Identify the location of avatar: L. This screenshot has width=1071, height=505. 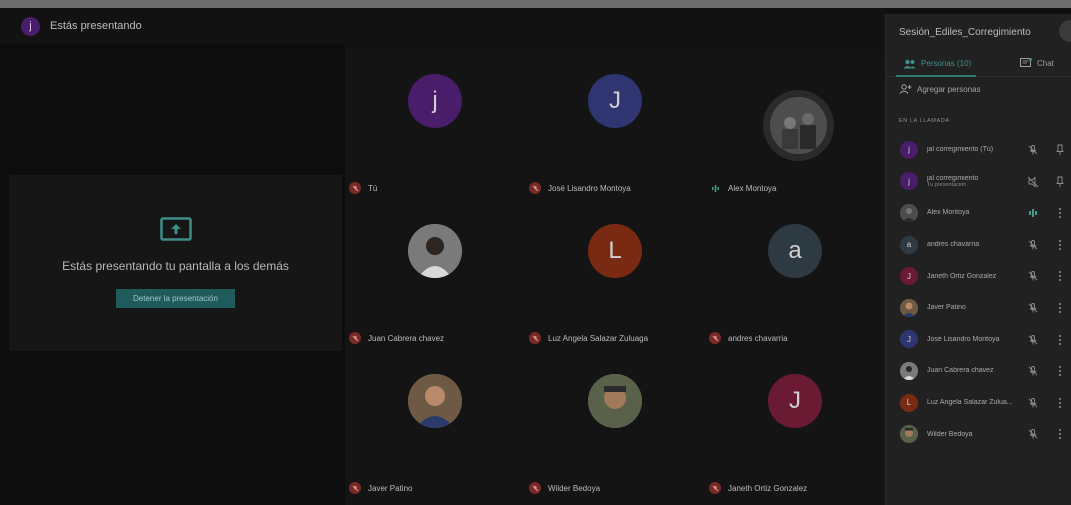
(909, 402).